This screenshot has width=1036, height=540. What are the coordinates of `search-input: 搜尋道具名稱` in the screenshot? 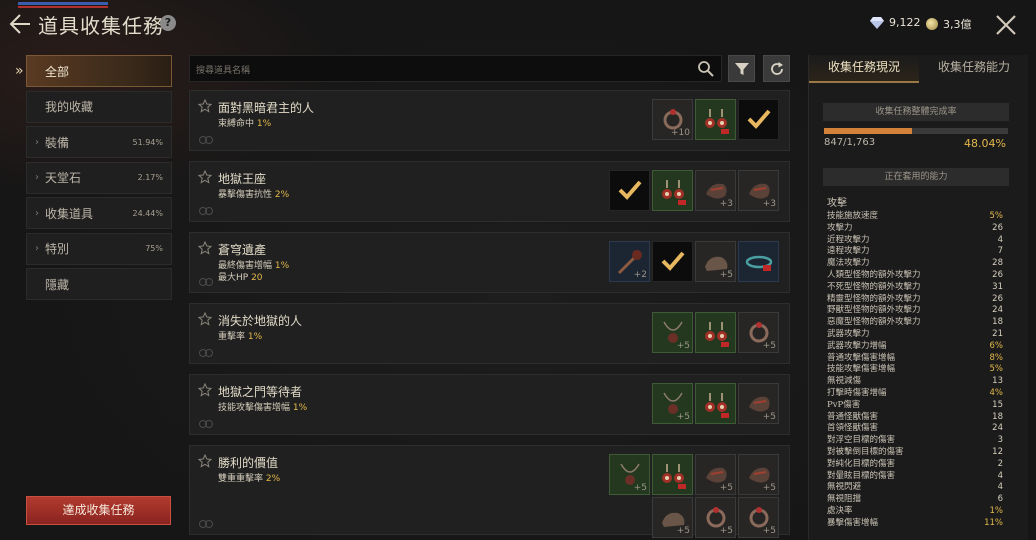 It's located at (455, 68).